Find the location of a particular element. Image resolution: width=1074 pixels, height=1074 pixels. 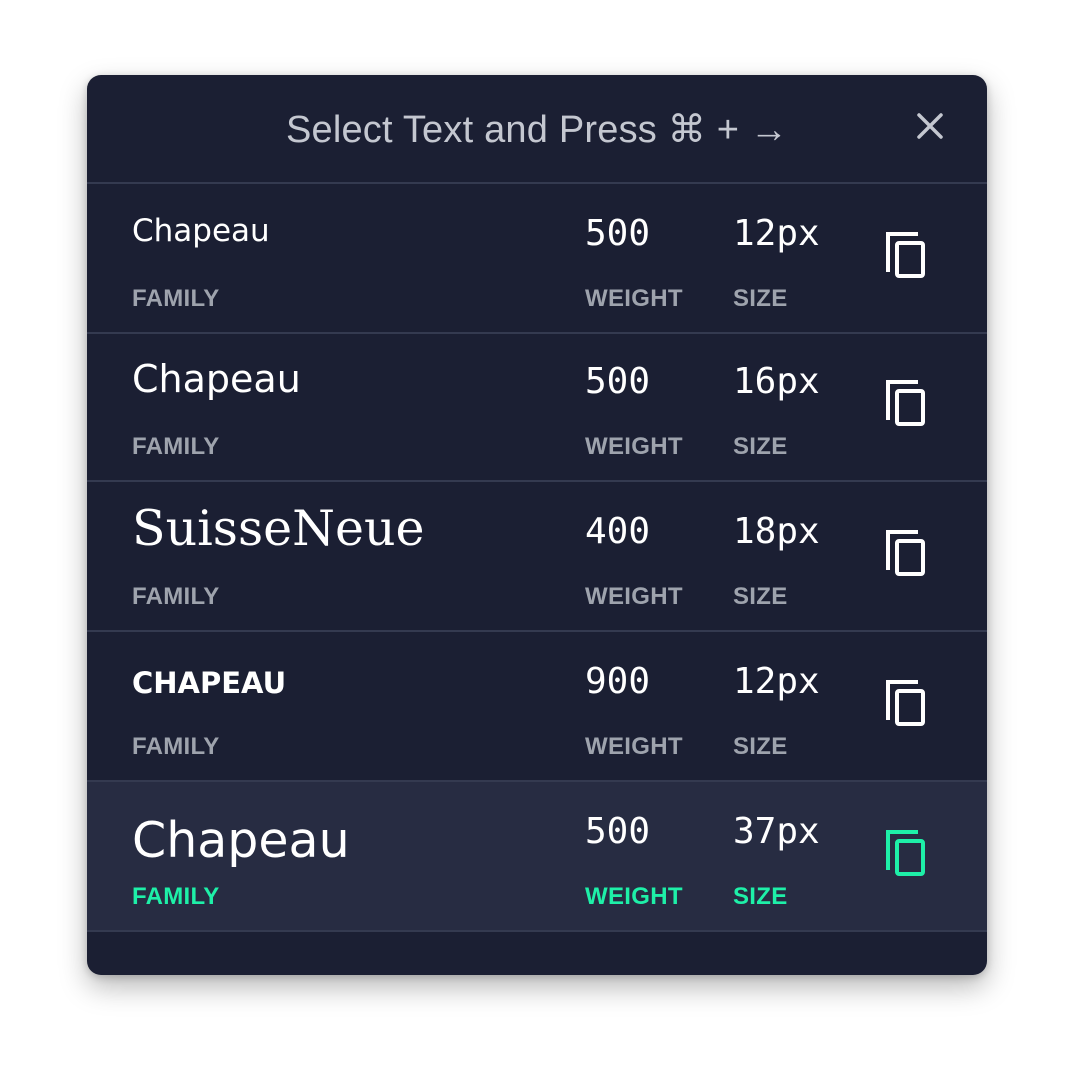

instruction-title: Select Text and Press ⌘ + → is located at coordinates (537, 130).